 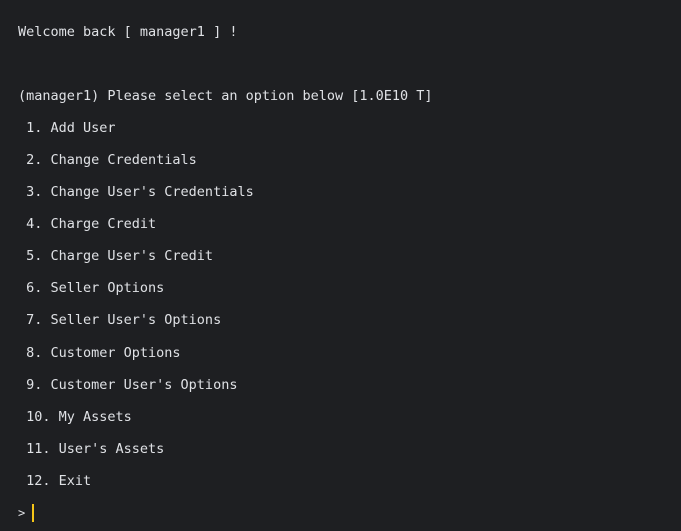 I want to click on menu-item-change-credentials: 2. Change Credentials, so click(x=107, y=160).